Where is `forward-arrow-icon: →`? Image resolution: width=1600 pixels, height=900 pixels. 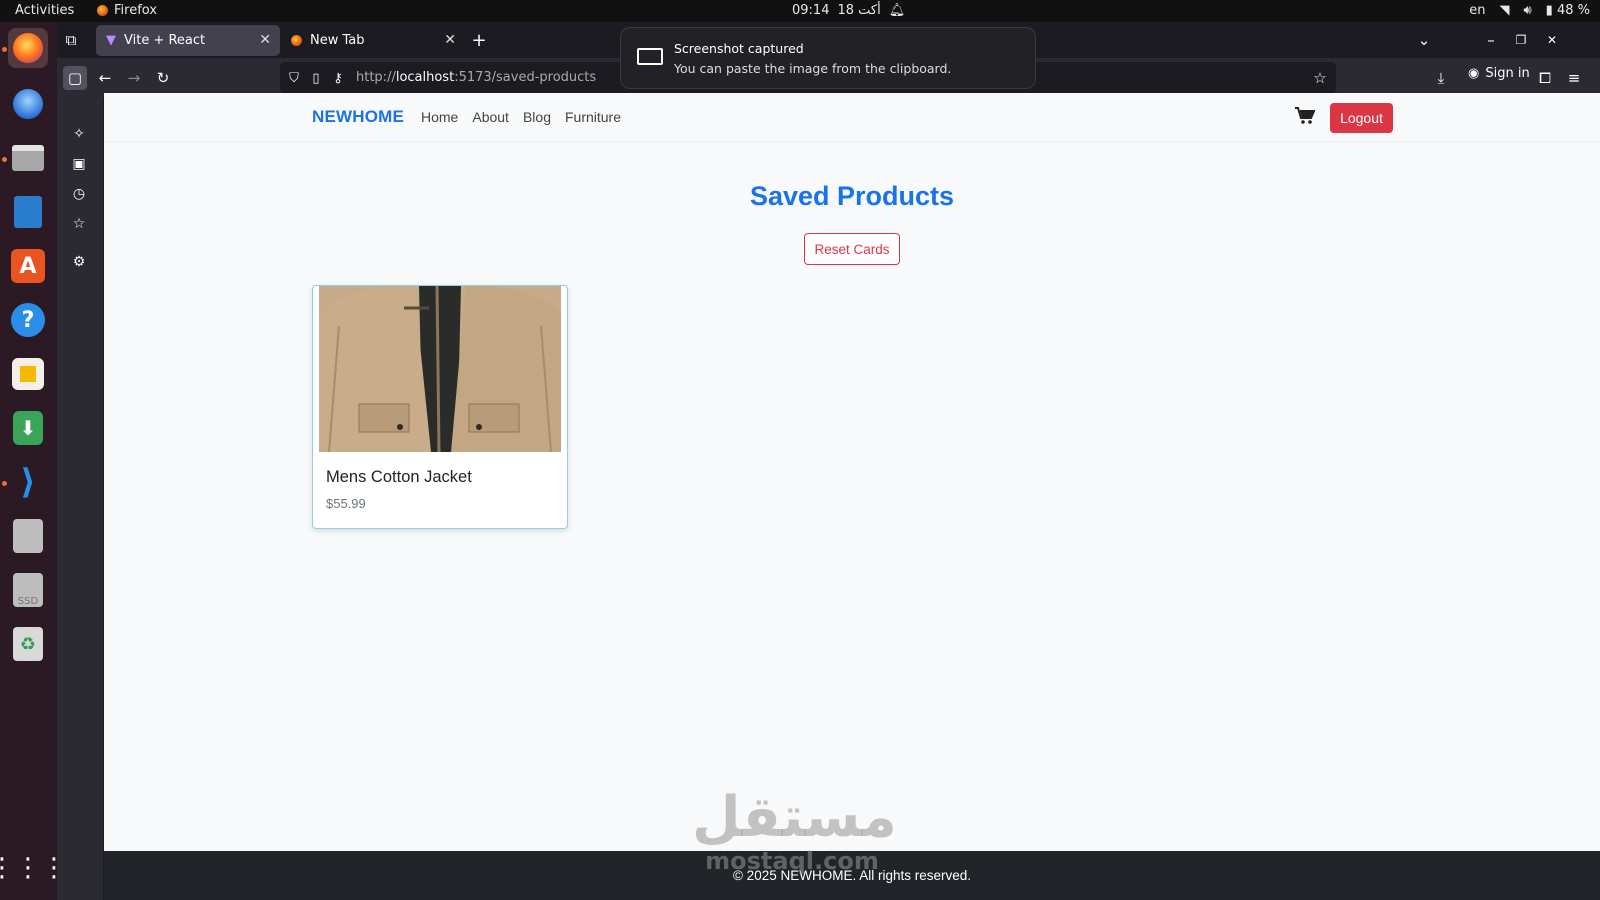
forward-arrow-icon: → is located at coordinates (134, 78).